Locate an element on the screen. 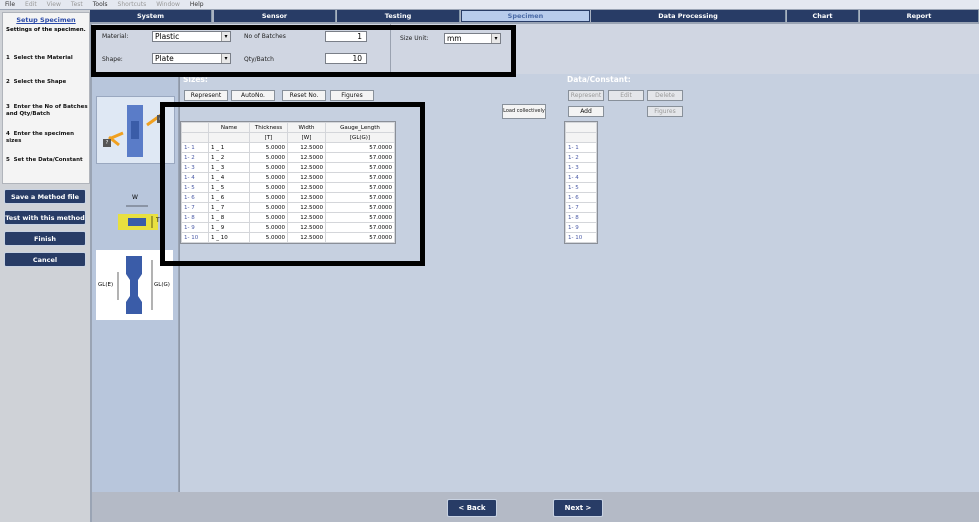  step-text: Enter the No of Batches and Qty/Batch is located at coordinates (47, 110).